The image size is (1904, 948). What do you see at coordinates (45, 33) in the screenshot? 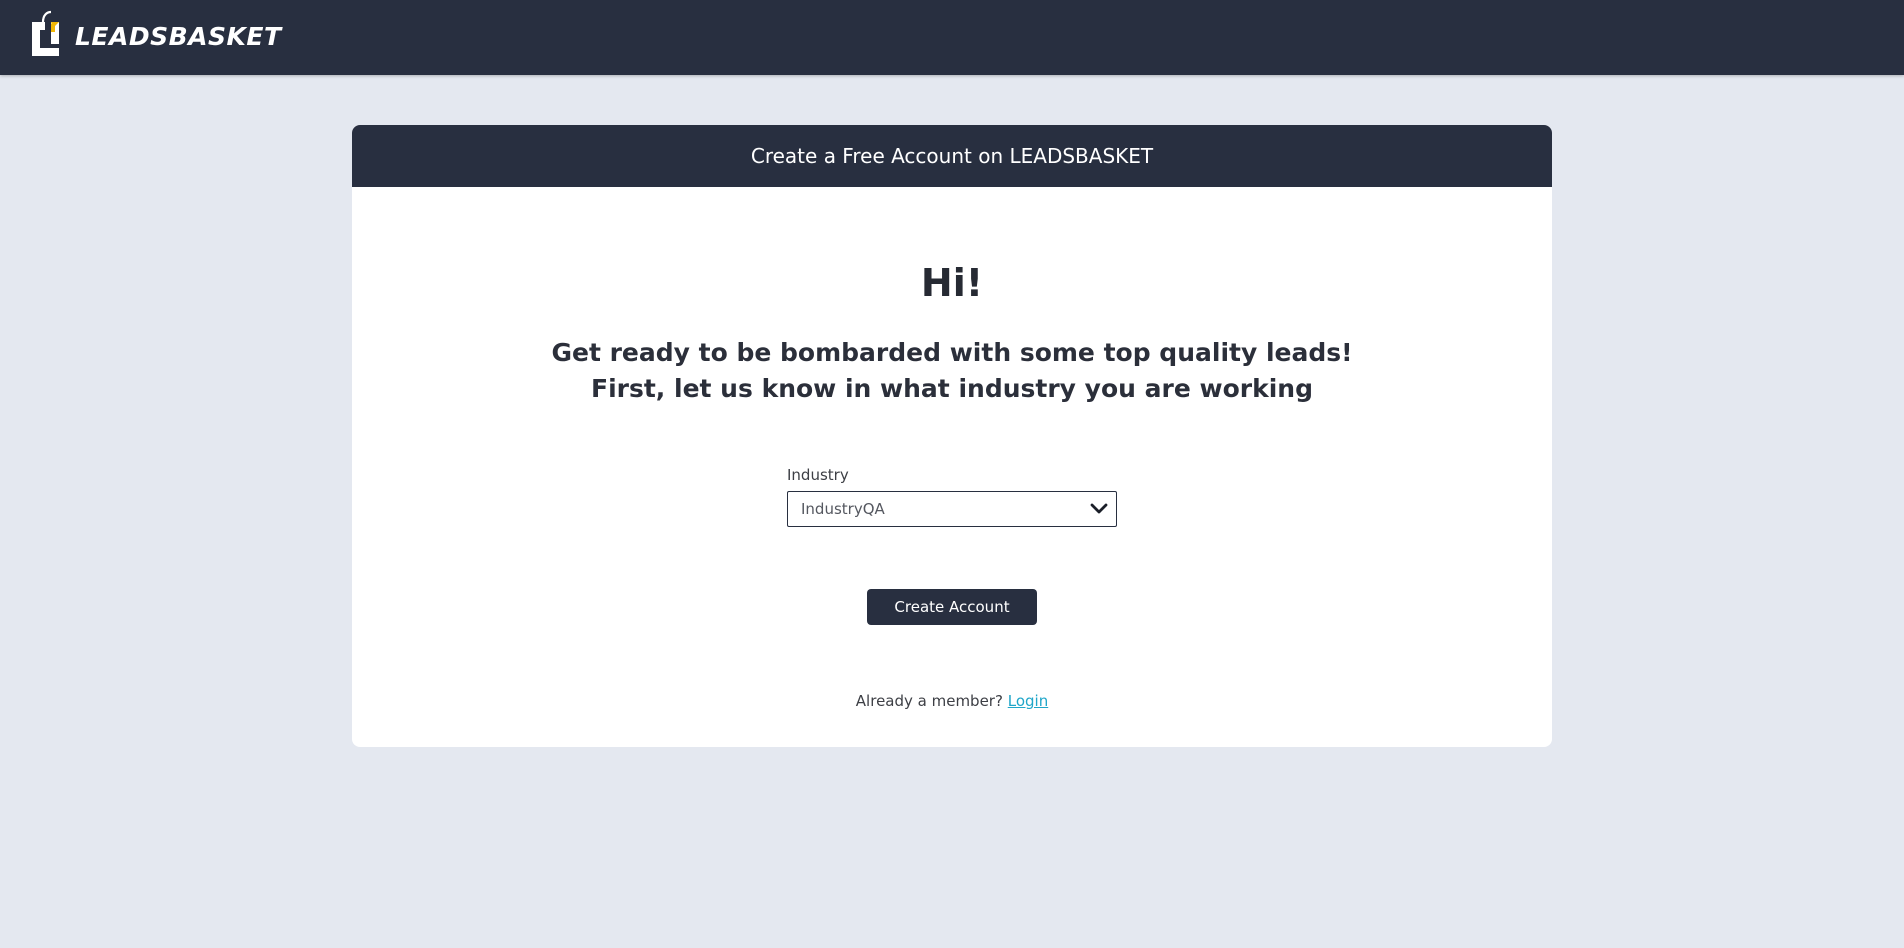
I see `basket-logo-icon` at bounding box center [45, 33].